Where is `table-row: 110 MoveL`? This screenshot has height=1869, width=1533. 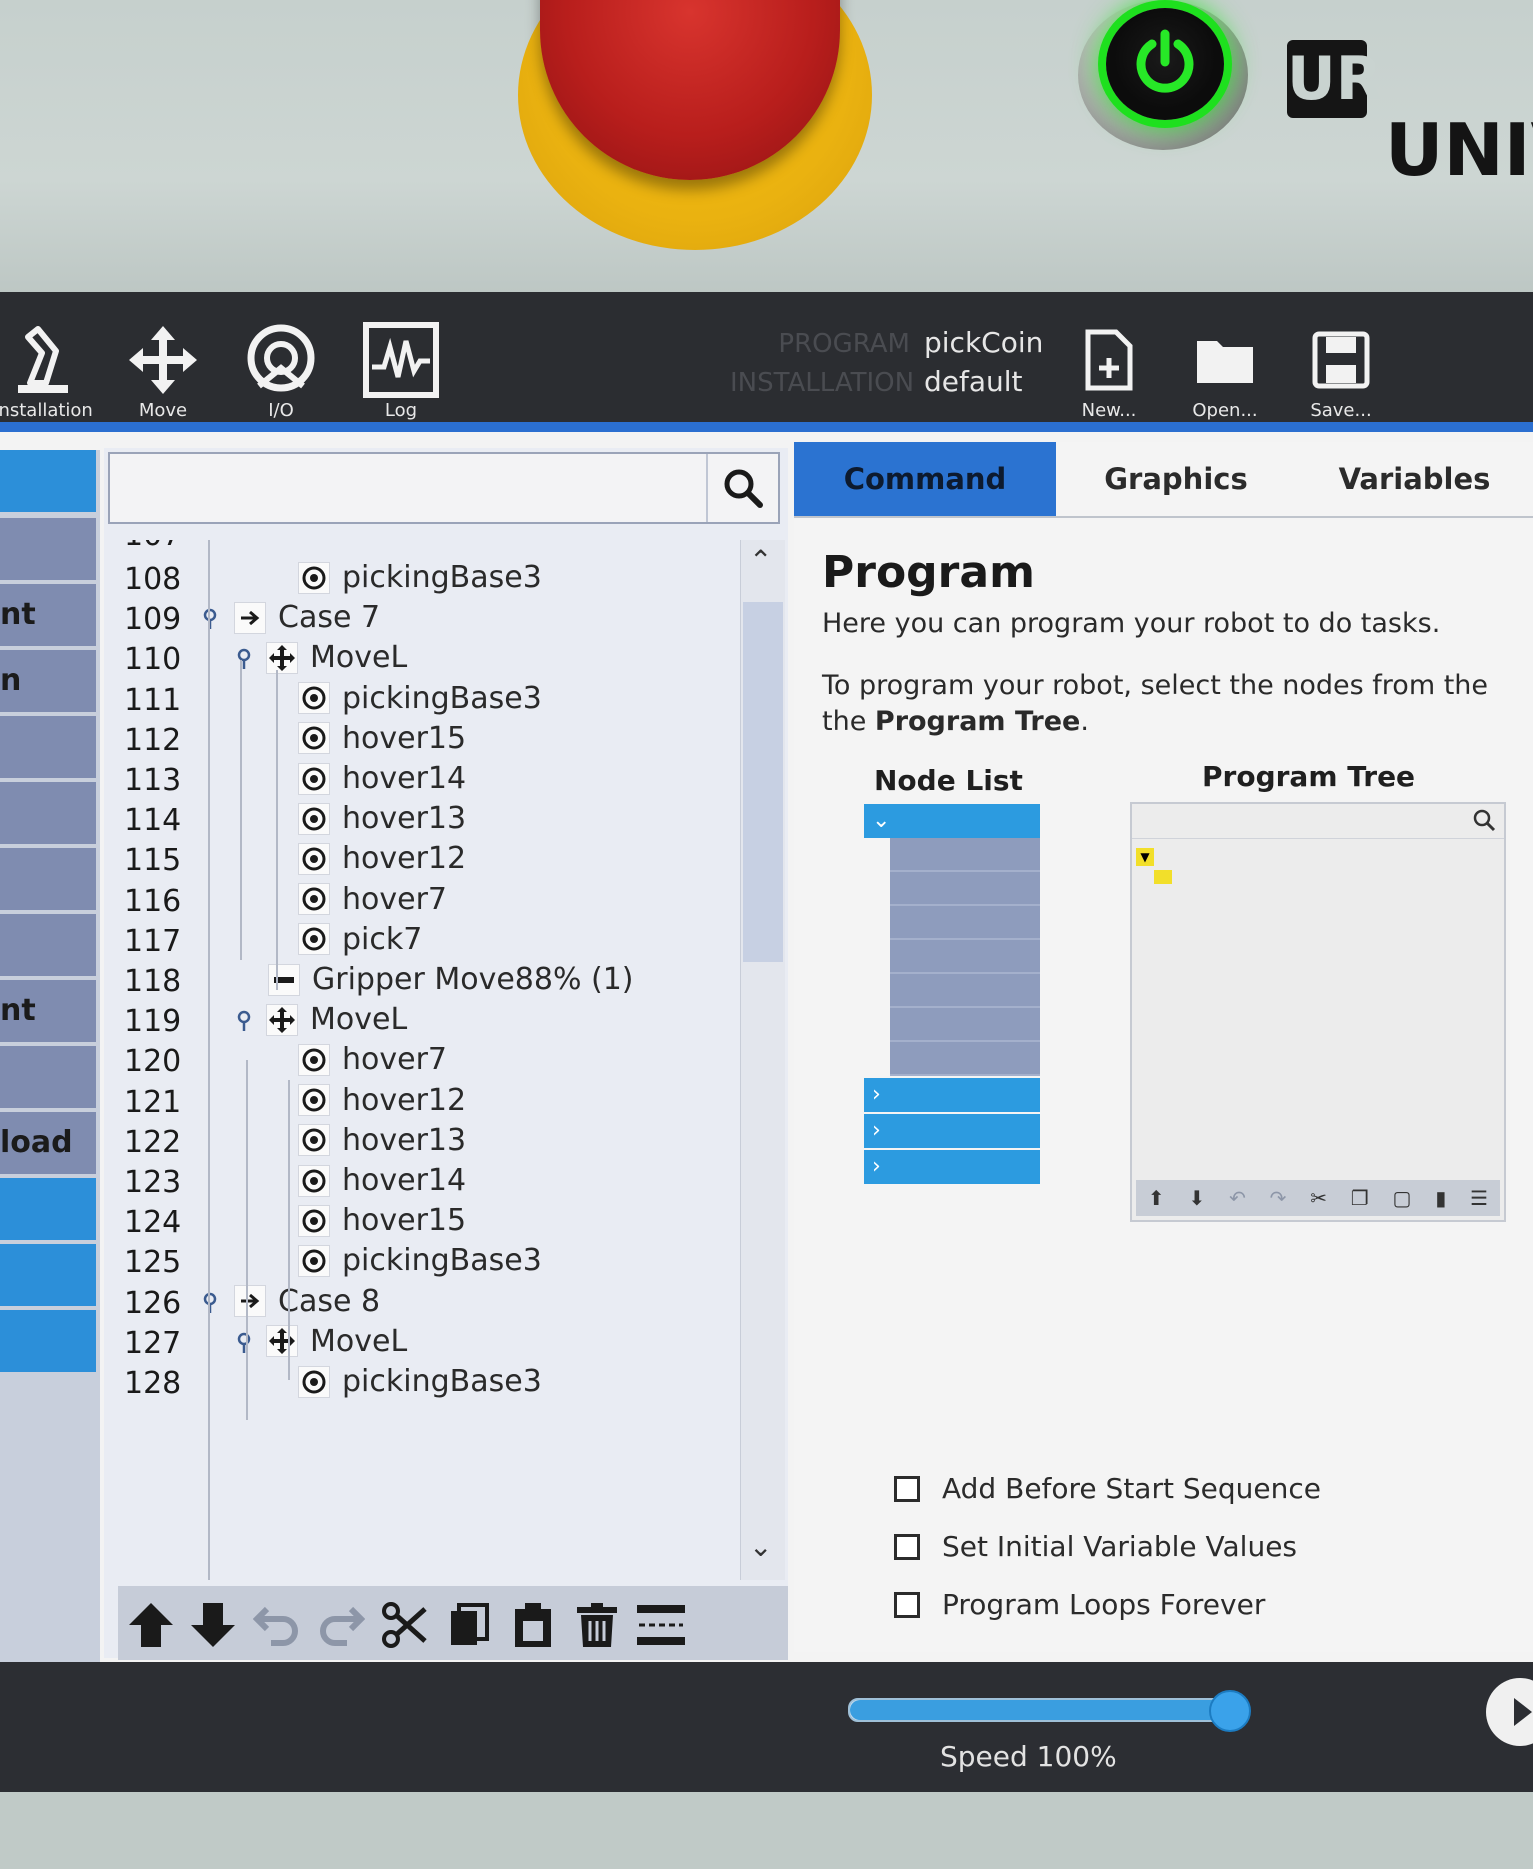
table-row: 110 MoveL is located at coordinates (424, 660).